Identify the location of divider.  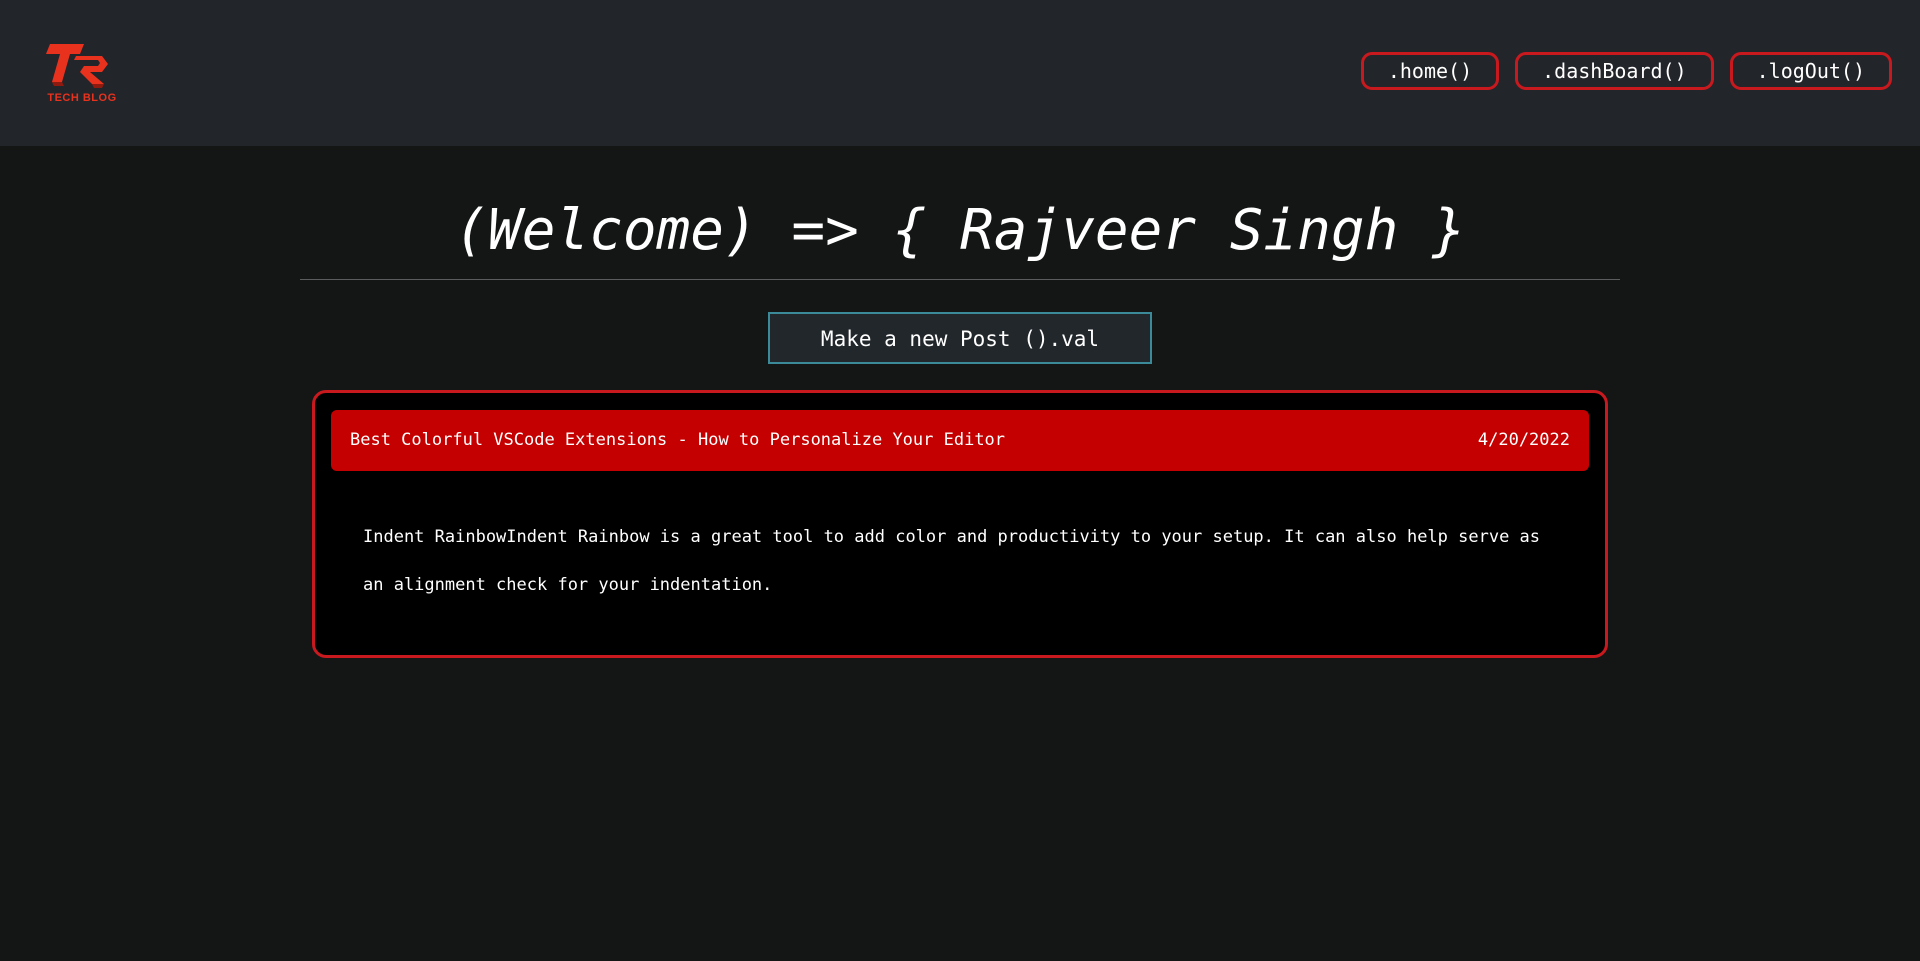
(960, 279).